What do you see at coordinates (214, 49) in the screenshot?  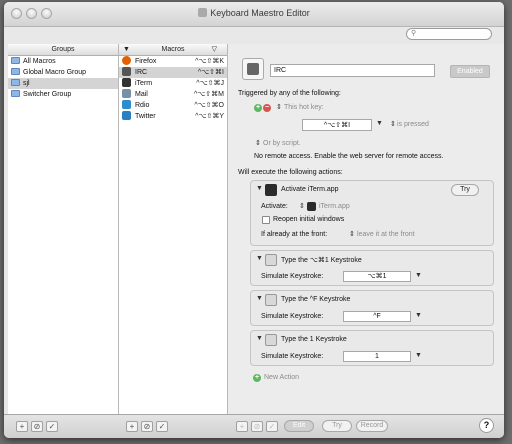 I see `filter-icon: ▽` at bounding box center [214, 49].